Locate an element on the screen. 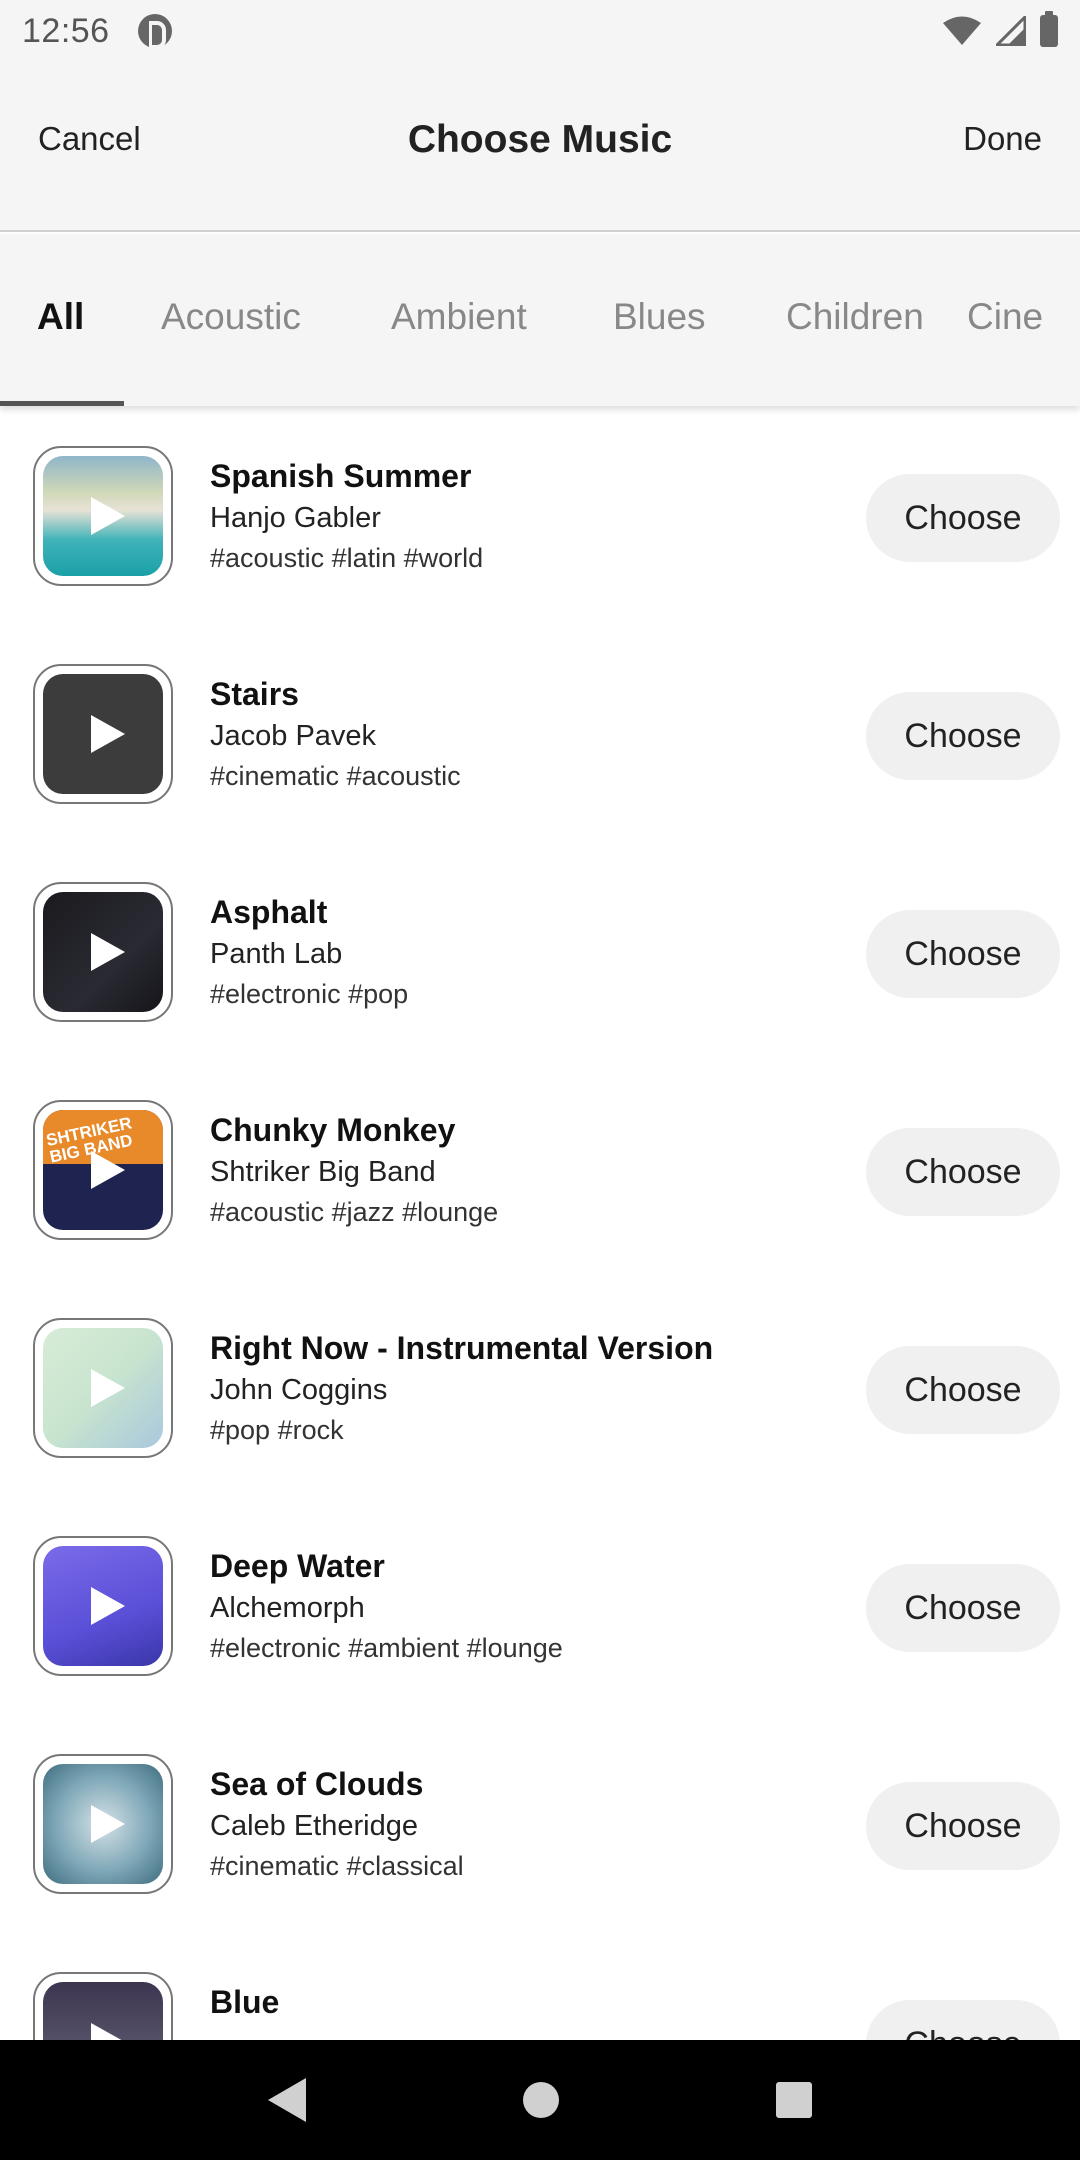  recents-icon is located at coordinates (793, 2100).